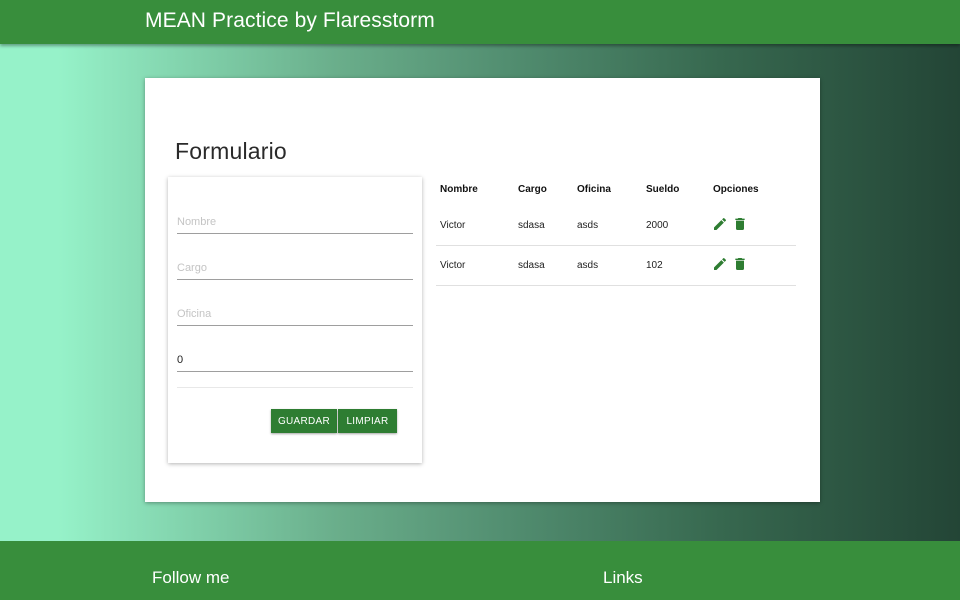  I want to click on header-nombre: Nombre, so click(459, 189).